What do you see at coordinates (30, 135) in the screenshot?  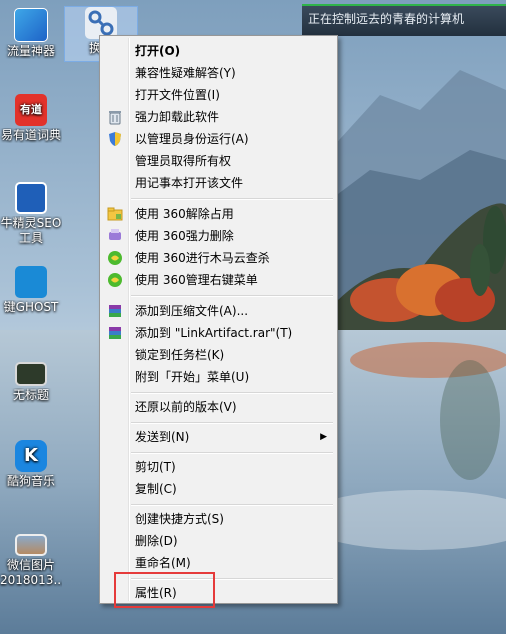 I see `desktop-icon-label: 易有道词典` at bounding box center [30, 135].